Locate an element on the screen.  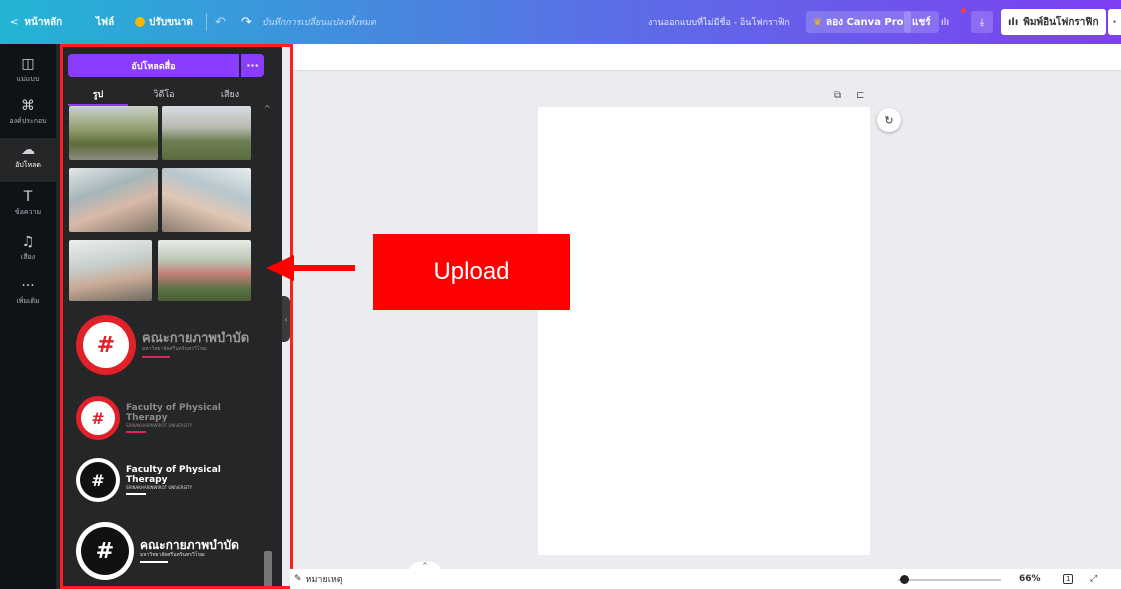
home-button: < หน้าหลัก is located at coordinates (36, 22).